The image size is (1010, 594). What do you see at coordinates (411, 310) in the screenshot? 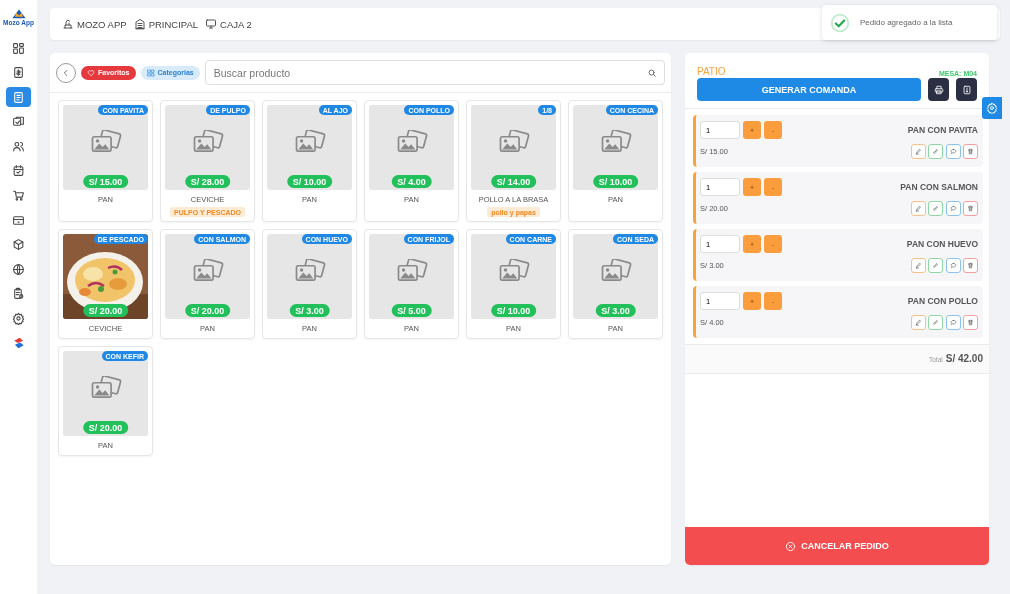
I see `price-badge: S/ 5.00` at bounding box center [411, 310].